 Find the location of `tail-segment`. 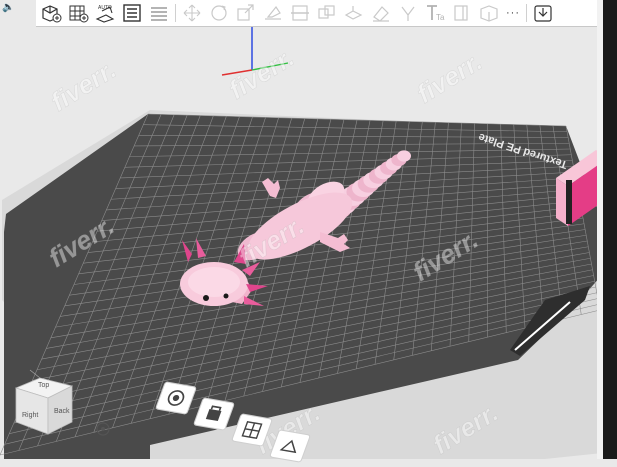

tail-segment is located at coordinates (404, 155).